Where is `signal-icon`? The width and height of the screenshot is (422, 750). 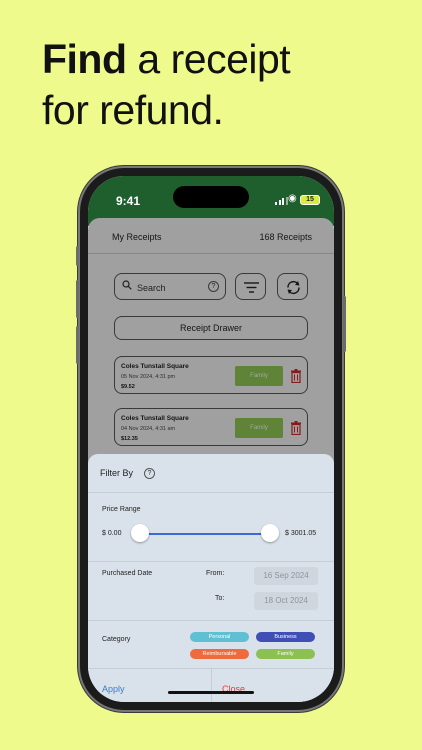 signal-icon is located at coordinates (281, 201).